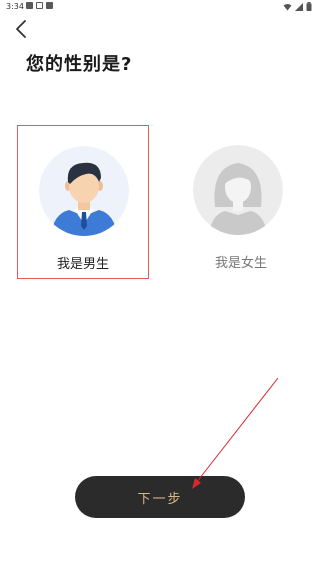  Describe the element at coordinates (160, 497) in the screenshot. I see `next-button: 下一步` at that location.